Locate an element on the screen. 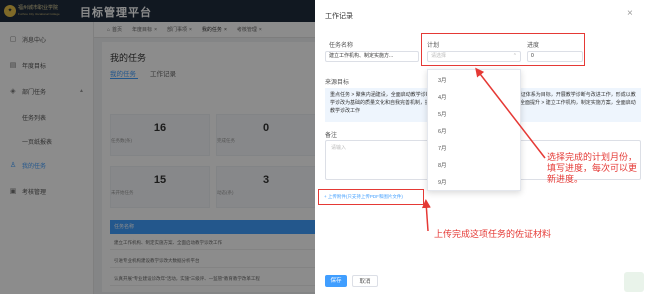 The height and width of the screenshot is (294, 649). upload-attachment-link: + 上传附件(只支持上传PDF和图片文件) is located at coordinates (370, 197).